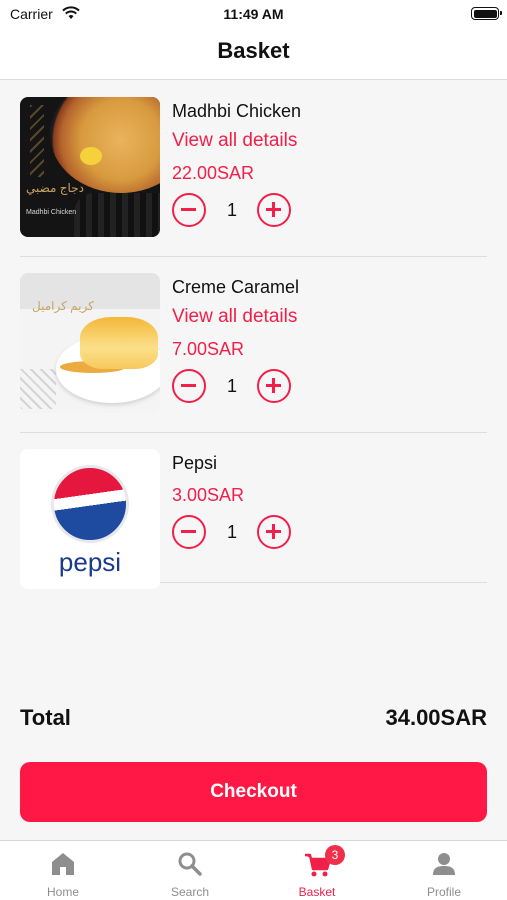 The height and width of the screenshot is (900, 507). Describe the element at coordinates (190, 864) in the screenshot. I see `search-icon` at that location.